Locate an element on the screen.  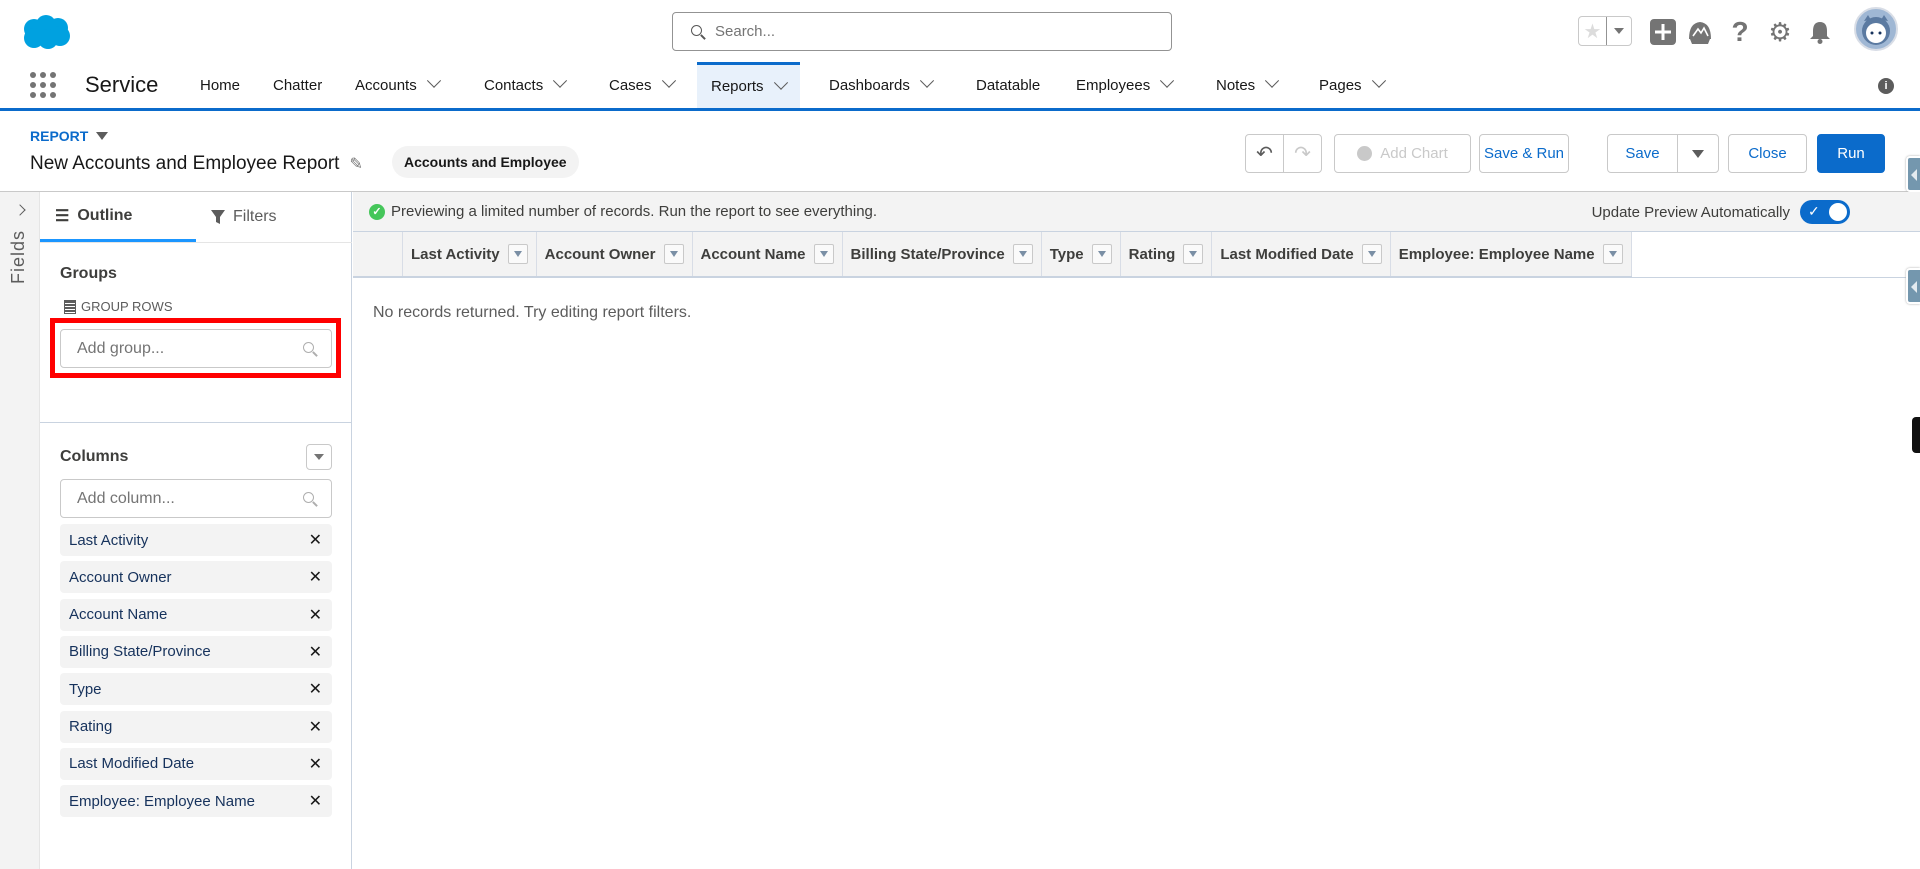
add-chart-button: Add Chart is located at coordinates (1402, 153).